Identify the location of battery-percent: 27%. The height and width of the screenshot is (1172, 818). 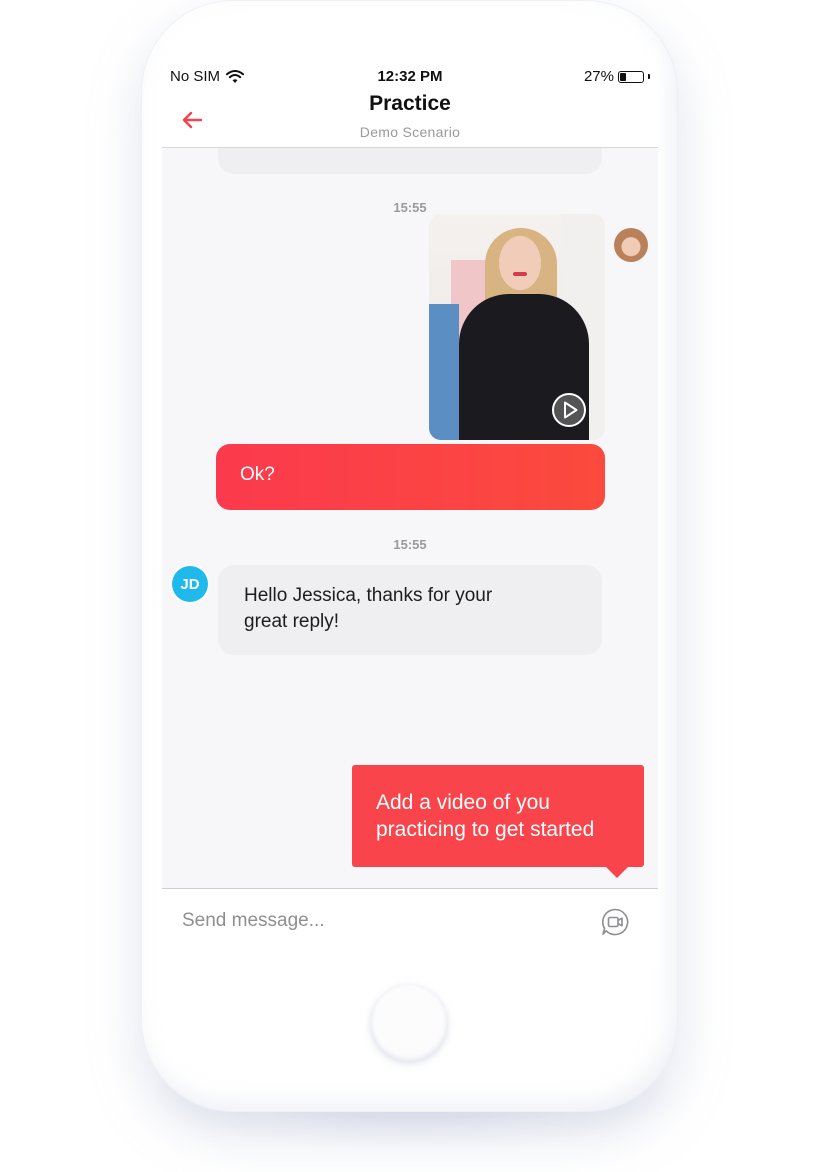
(598, 76).